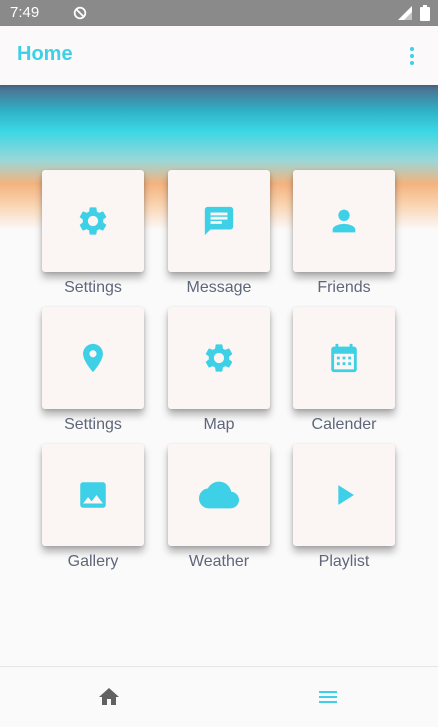 This screenshot has height=727, width=438. Describe the element at coordinates (219, 696) in the screenshot. I see `bottom-navigation` at that location.